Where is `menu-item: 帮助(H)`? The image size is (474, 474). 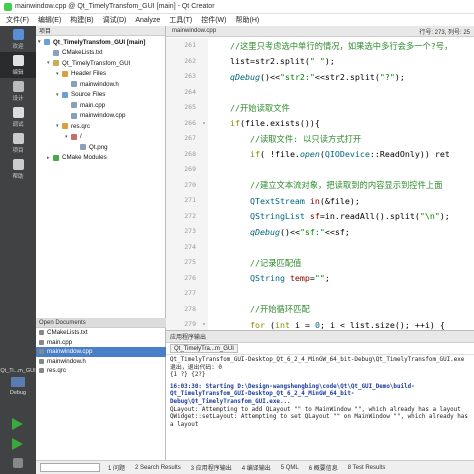 menu-item: 帮助(H) is located at coordinates (248, 20).